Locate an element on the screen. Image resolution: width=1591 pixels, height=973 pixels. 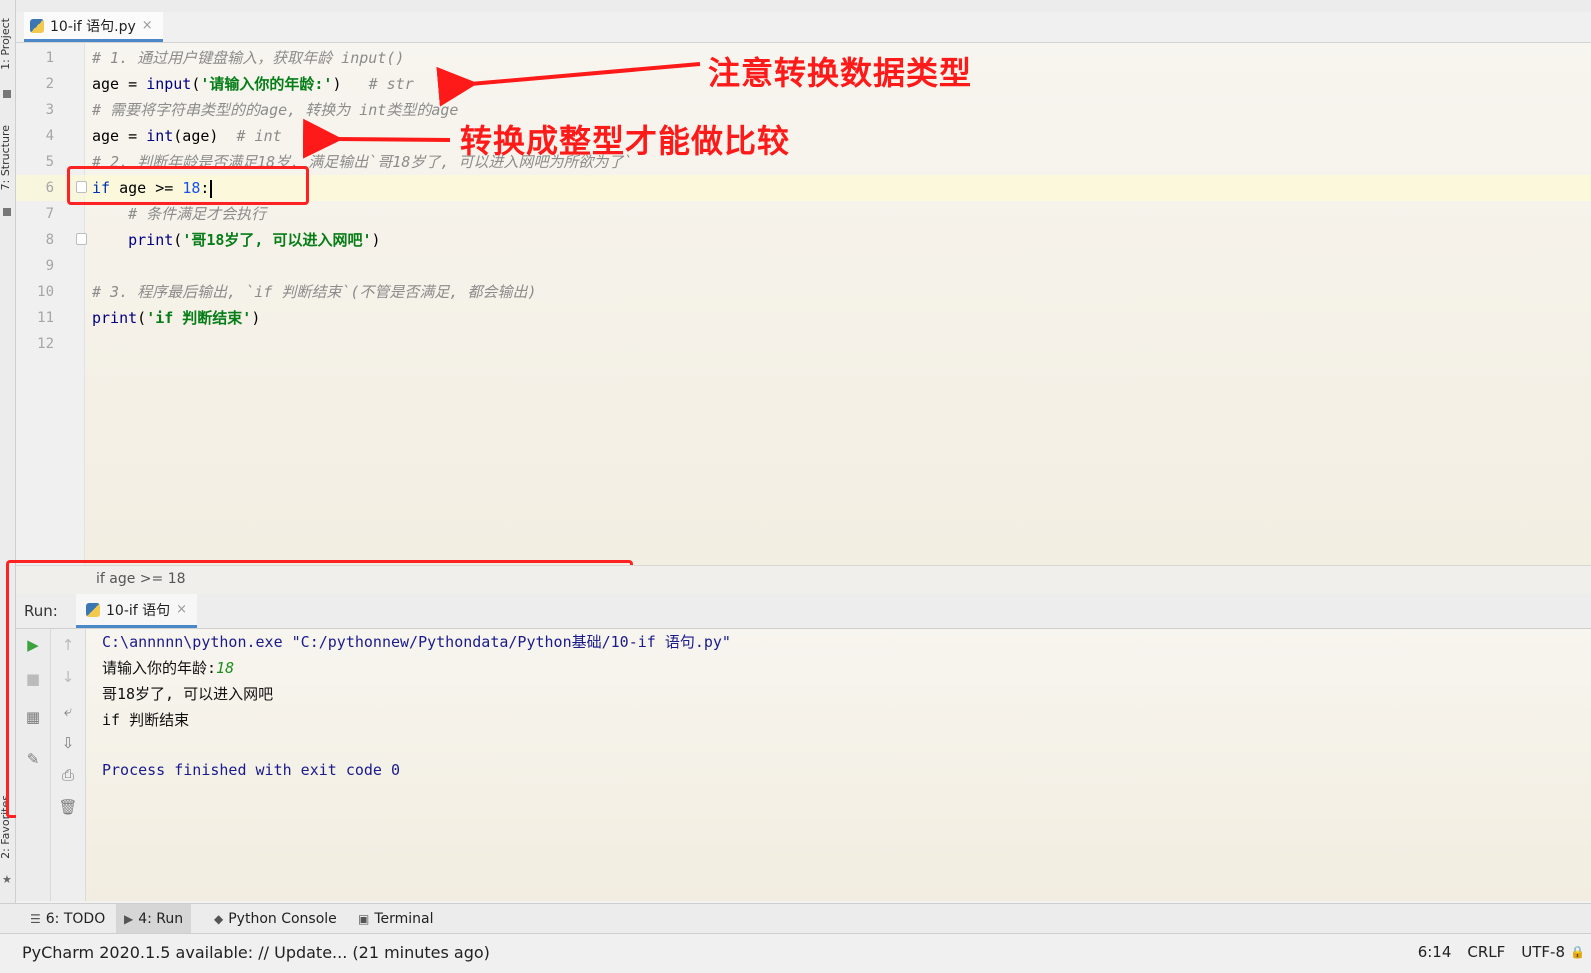
project-tool-tab: 1: Project is located at coordinates (7, 44).